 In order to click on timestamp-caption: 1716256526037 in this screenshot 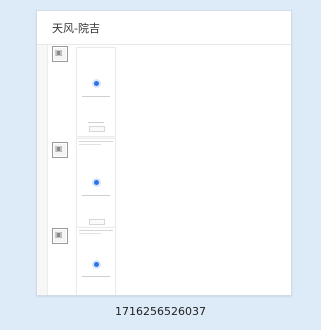, I will do `click(160, 311)`.